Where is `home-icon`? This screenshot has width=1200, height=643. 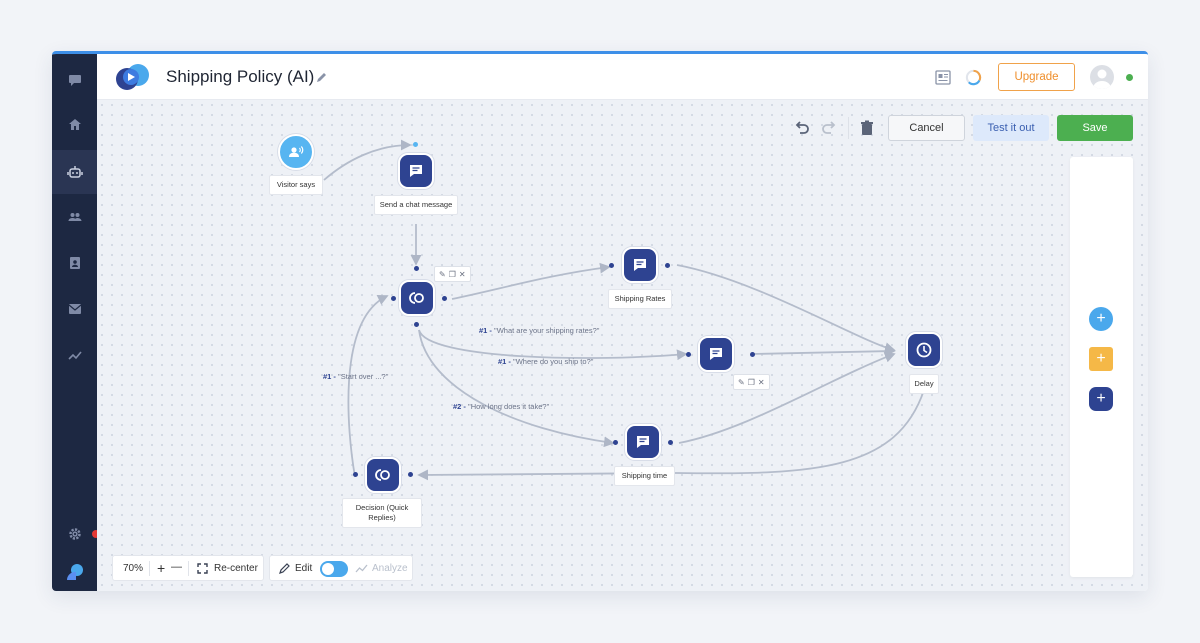
home-icon is located at coordinates (74, 124).